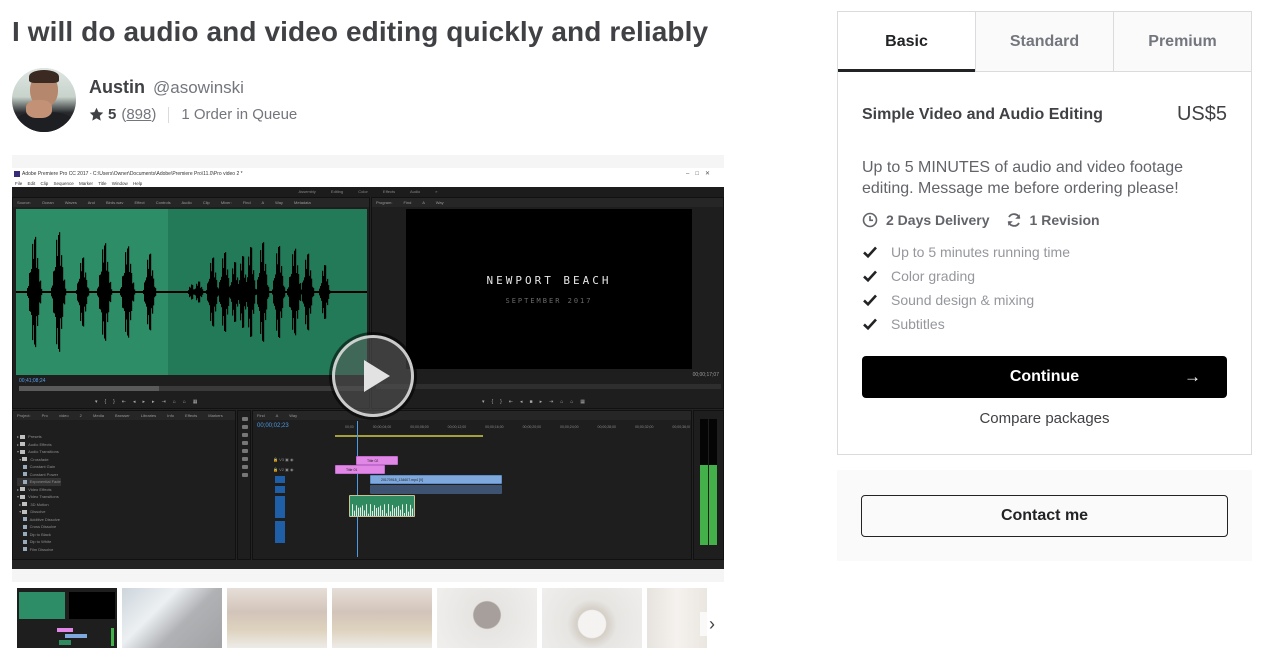 This screenshot has height=653, width=1261. Describe the element at coordinates (938, 220) in the screenshot. I see `delivery-text: 2 Days Delivery` at that location.